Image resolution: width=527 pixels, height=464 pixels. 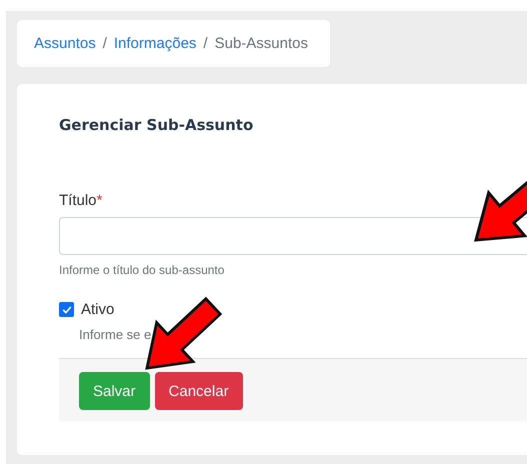 I want to click on checkmark-icon, so click(x=66, y=310).